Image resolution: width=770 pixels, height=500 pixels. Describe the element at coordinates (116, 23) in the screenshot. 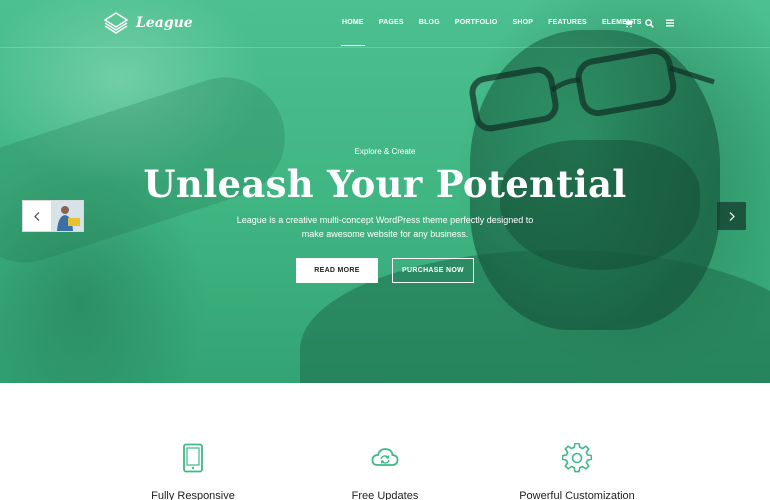

I see `layers-logo-icon` at that location.